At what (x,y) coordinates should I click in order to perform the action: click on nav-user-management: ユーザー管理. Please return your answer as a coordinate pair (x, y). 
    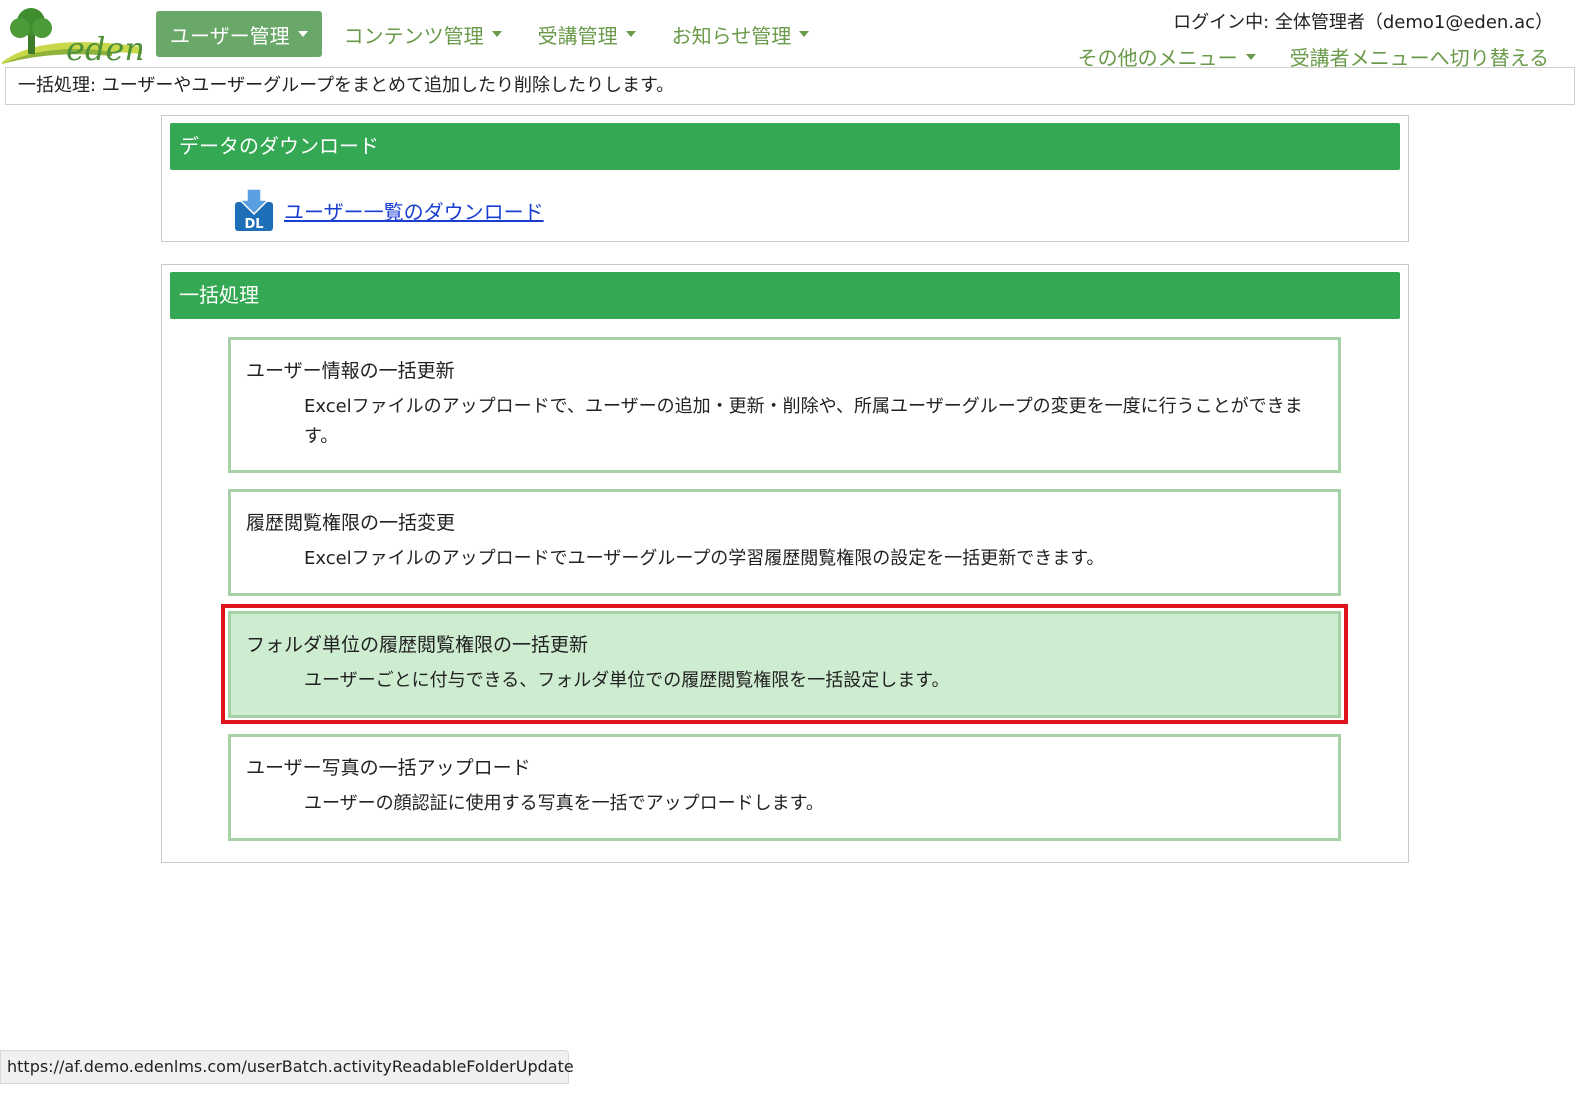
    Looking at the image, I should click on (239, 34).